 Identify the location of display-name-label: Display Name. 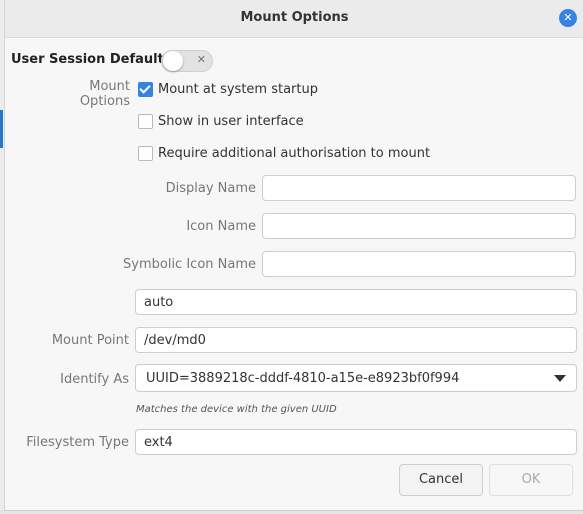
(210, 188).